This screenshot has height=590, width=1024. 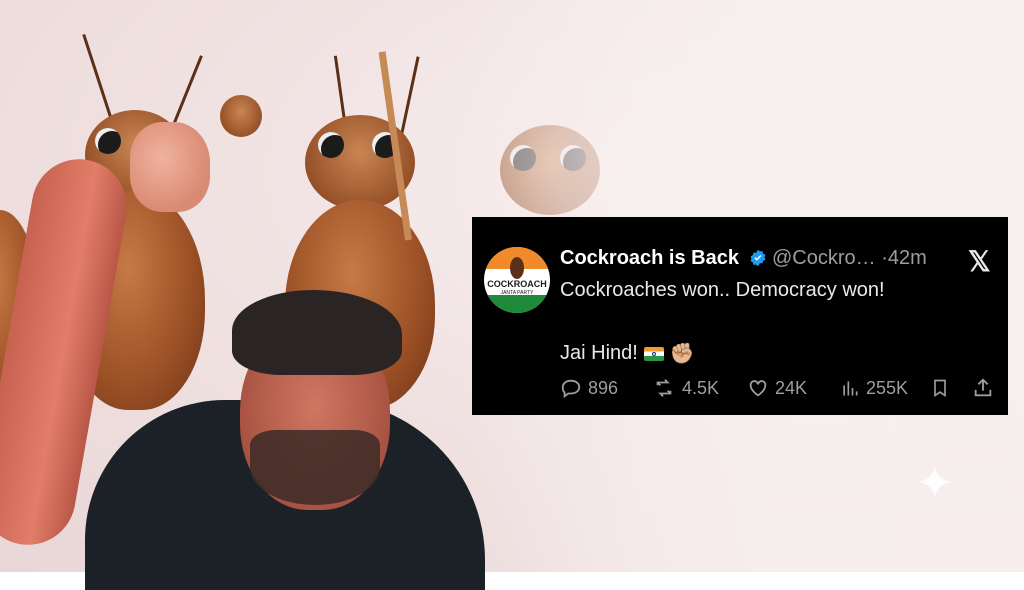 I want to click on handle-and-time: @Cockro… ·42m, so click(x=849, y=258).